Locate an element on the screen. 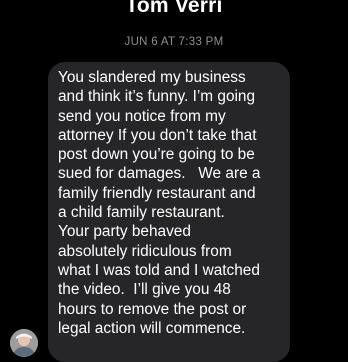 Image resolution: width=348 pixels, height=362 pixels. message-line: You slandered my business is located at coordinates (152, 77).